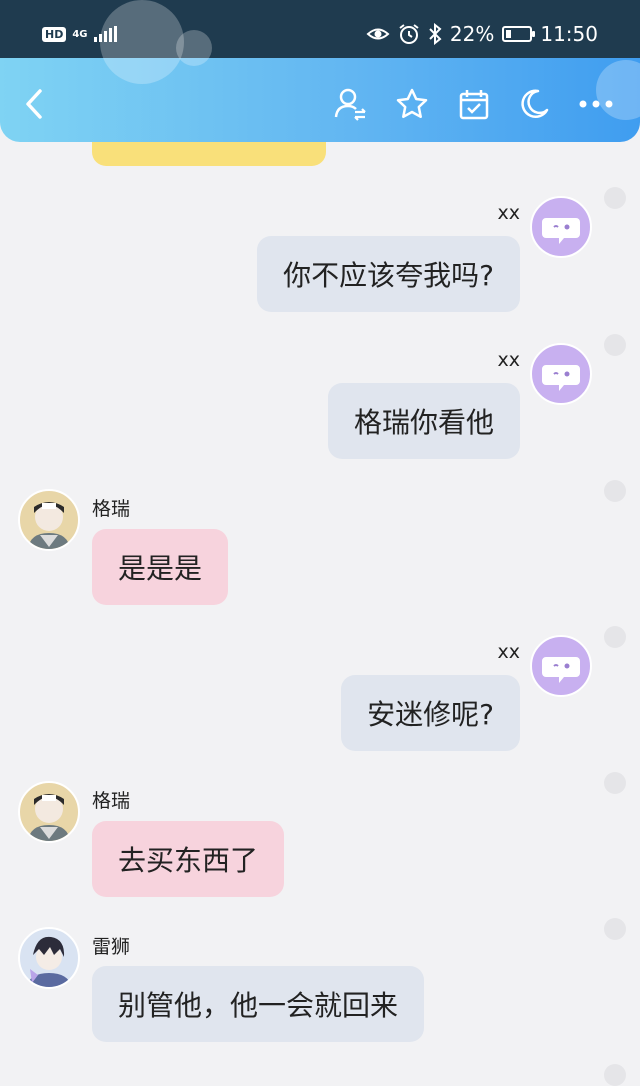 The height and width of the screenshot is (1086, 640). Describe the element at coordinates (378, 34) in the screenshot. I see `eye-icon` at that location.